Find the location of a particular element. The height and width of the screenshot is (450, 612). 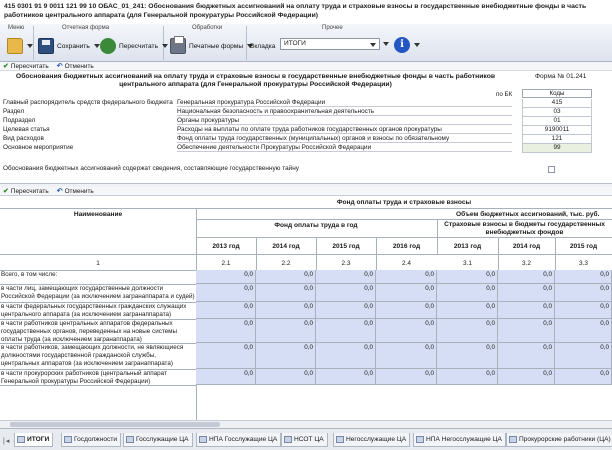

scrollbar-thumb is located at coordinates (115, 424).